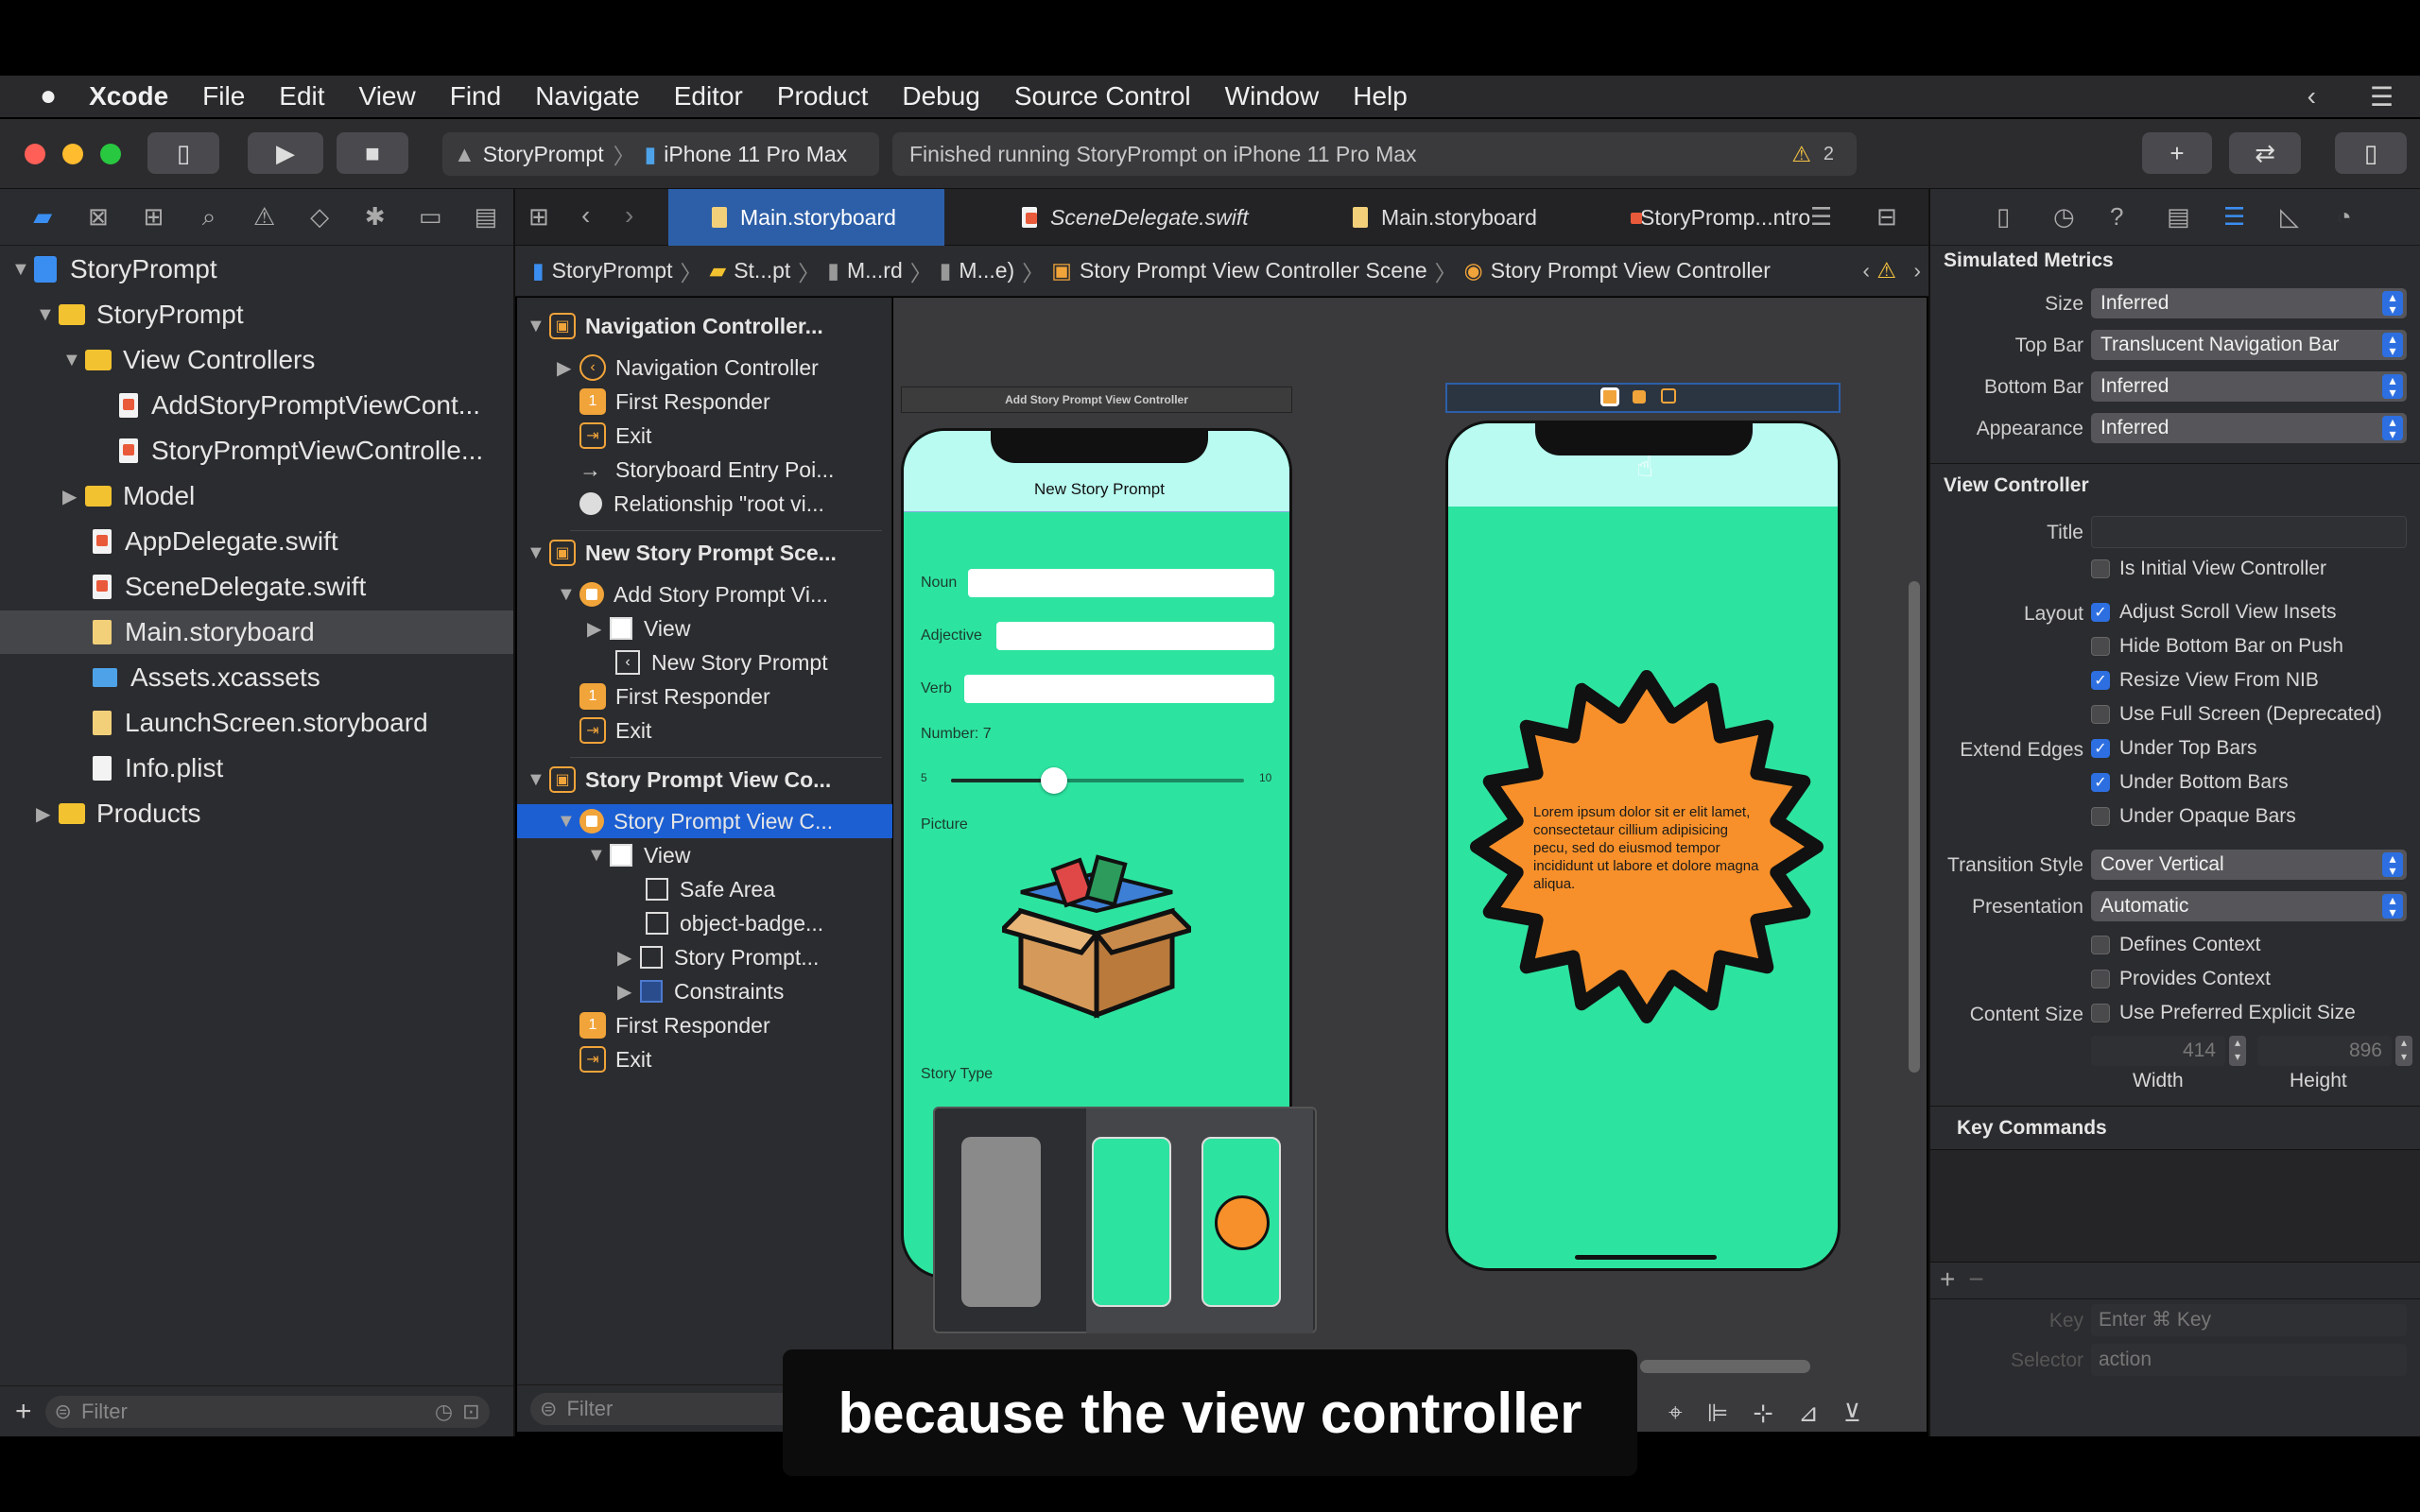 This screenshot has width=2420, height=1512. What do you see at coordinates (267, 1411) in the screenshot?
I see `filter-field: ⊜ Filter ◷ ⊡` at bounding box center [267, 1411].